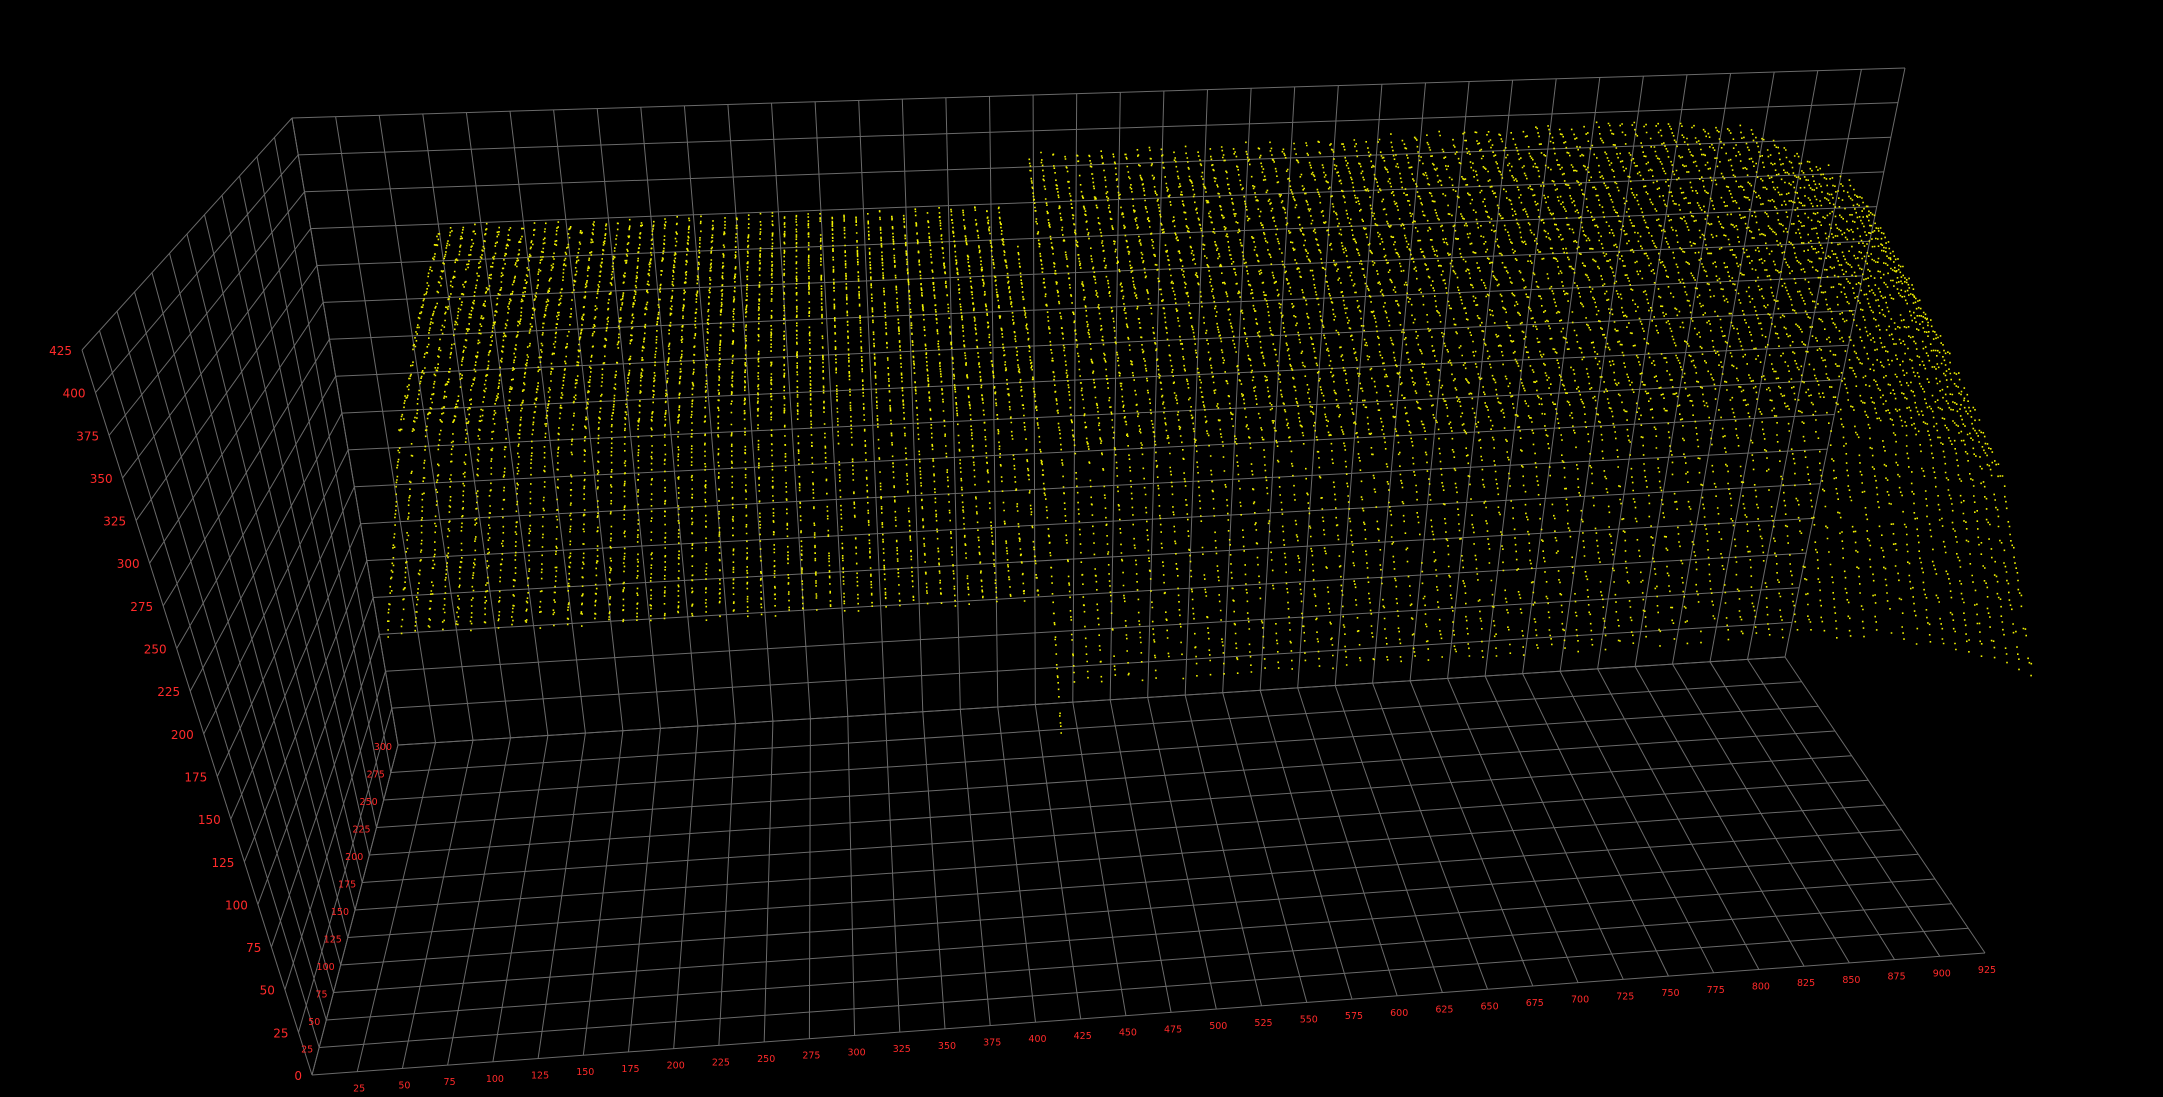 The height and width of the screenshot is (1097, 2163). I want to click on x-tick-label: 250, so click(766, 1059).